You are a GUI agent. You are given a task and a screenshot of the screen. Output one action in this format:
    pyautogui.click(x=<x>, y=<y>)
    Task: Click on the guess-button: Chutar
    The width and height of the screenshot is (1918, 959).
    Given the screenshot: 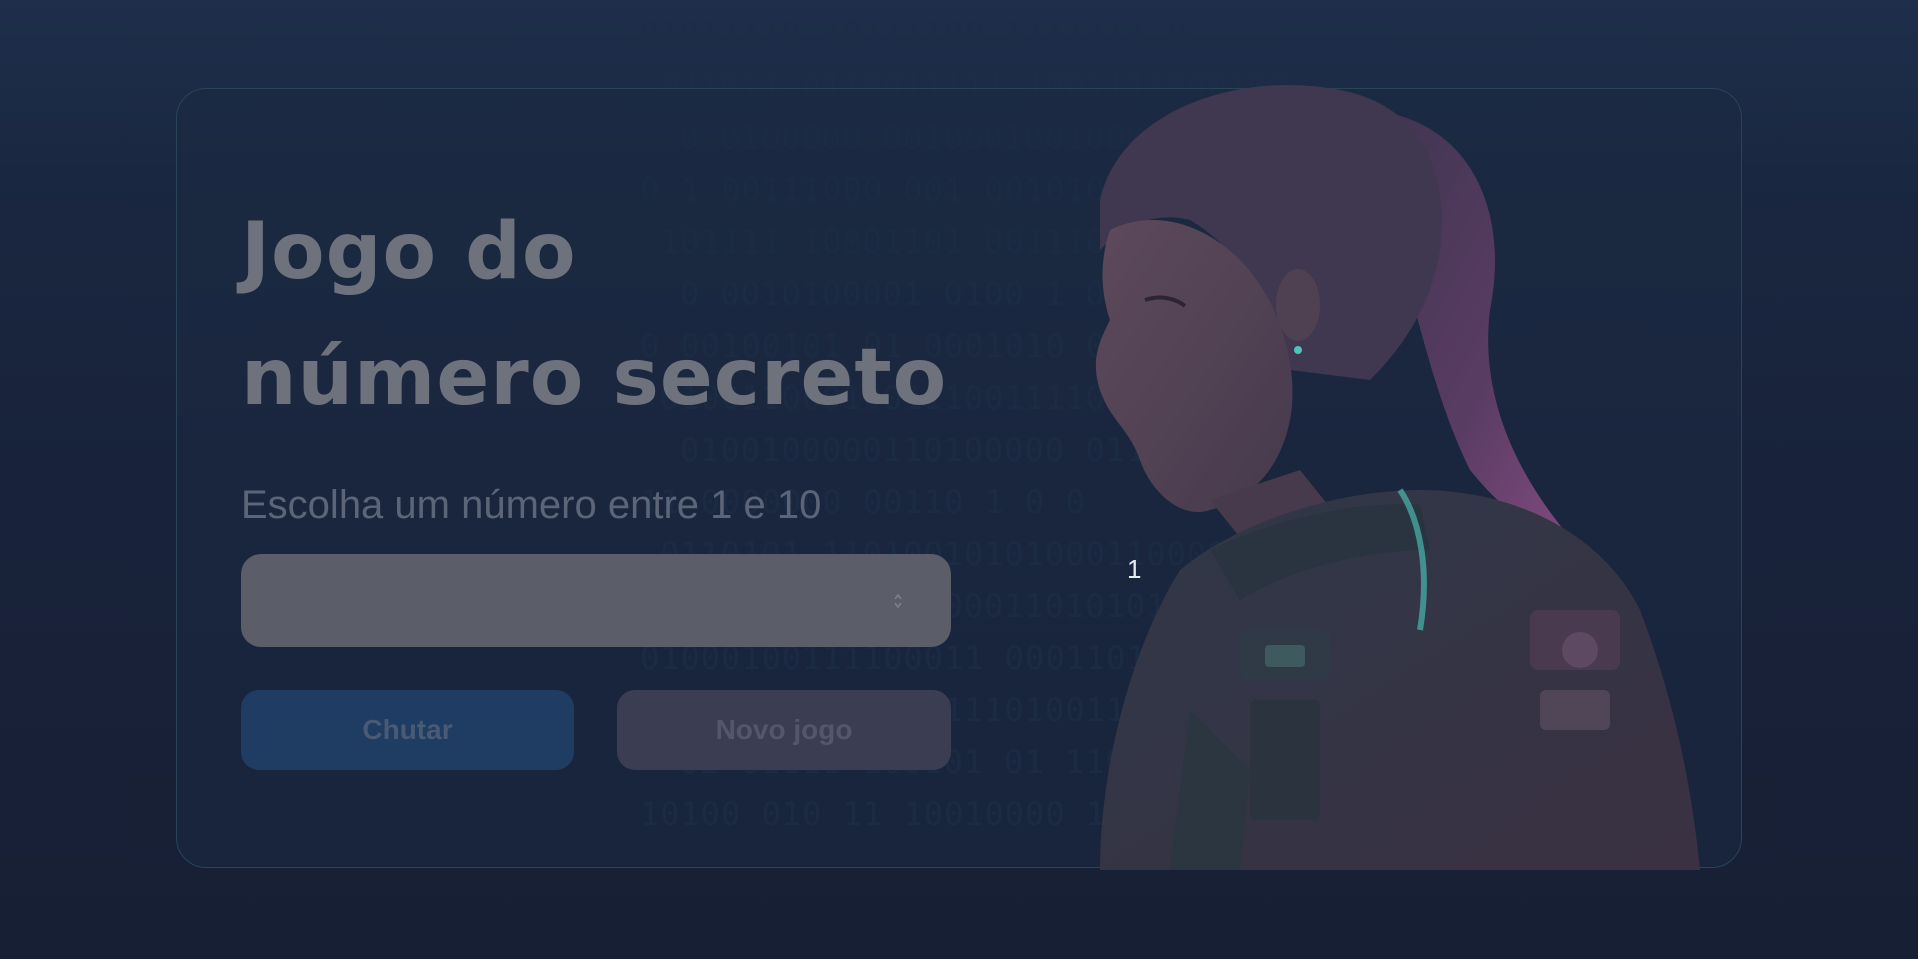 What is the action you would take?
    pyautogui.click(x=407, y=730)
    